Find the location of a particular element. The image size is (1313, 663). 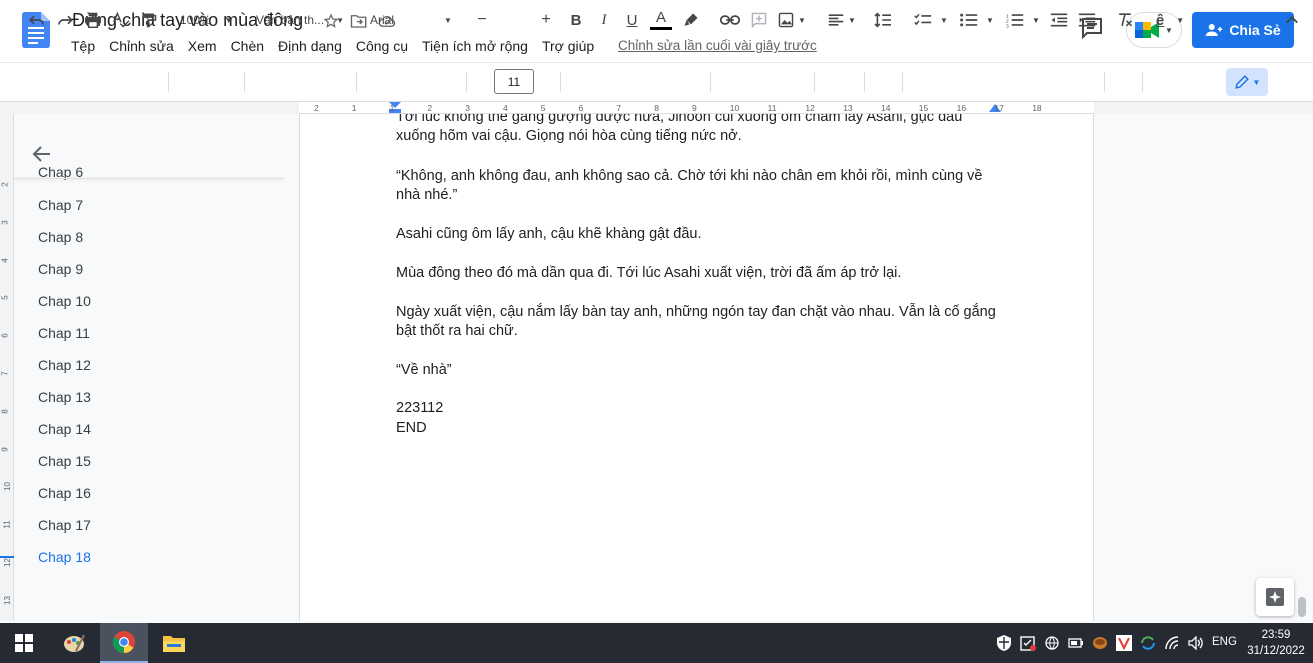

insert-link-icon is located at coordinates (730, 20).